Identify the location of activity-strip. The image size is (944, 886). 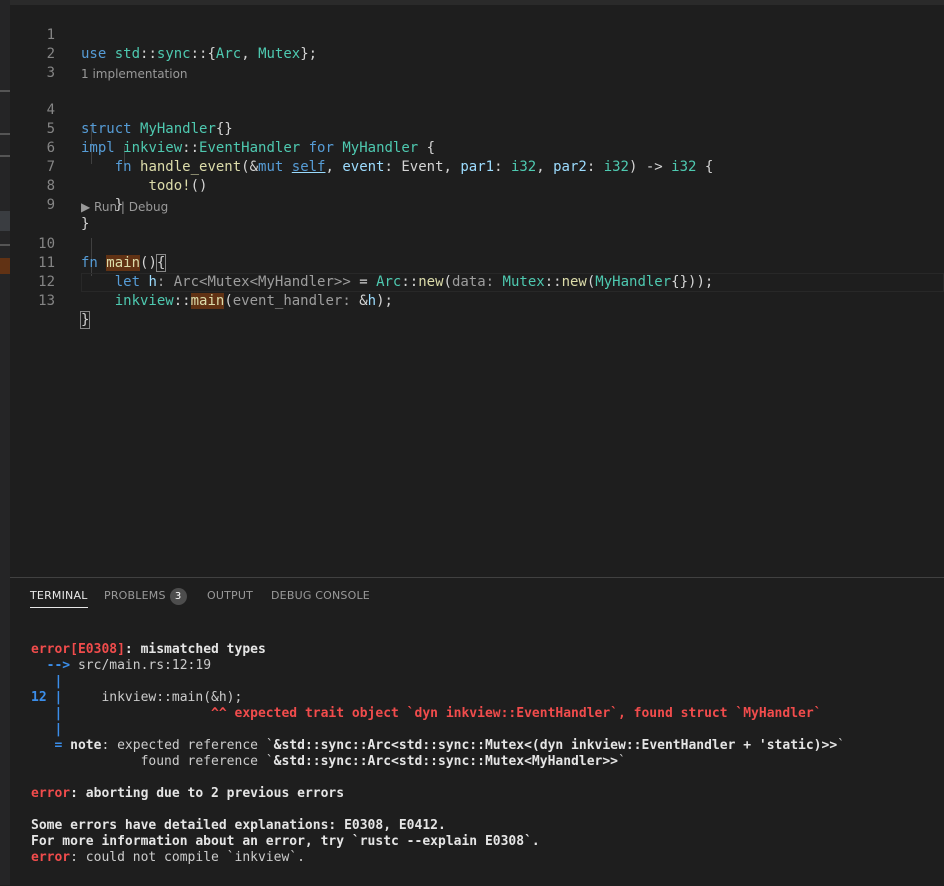
(5, 442).